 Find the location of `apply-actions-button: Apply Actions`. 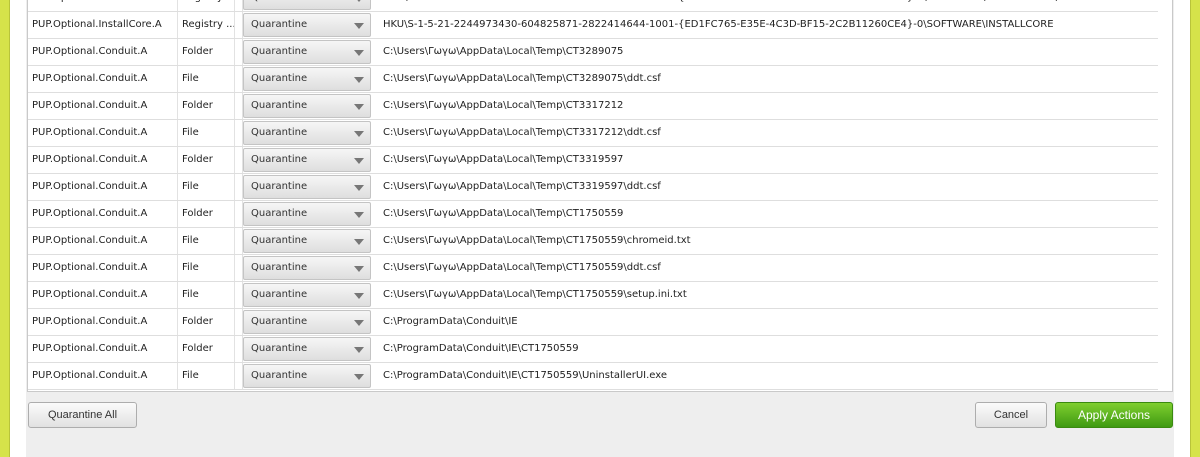

apply-actions-button: Apply Actions is located at coordinates (1114, 415).